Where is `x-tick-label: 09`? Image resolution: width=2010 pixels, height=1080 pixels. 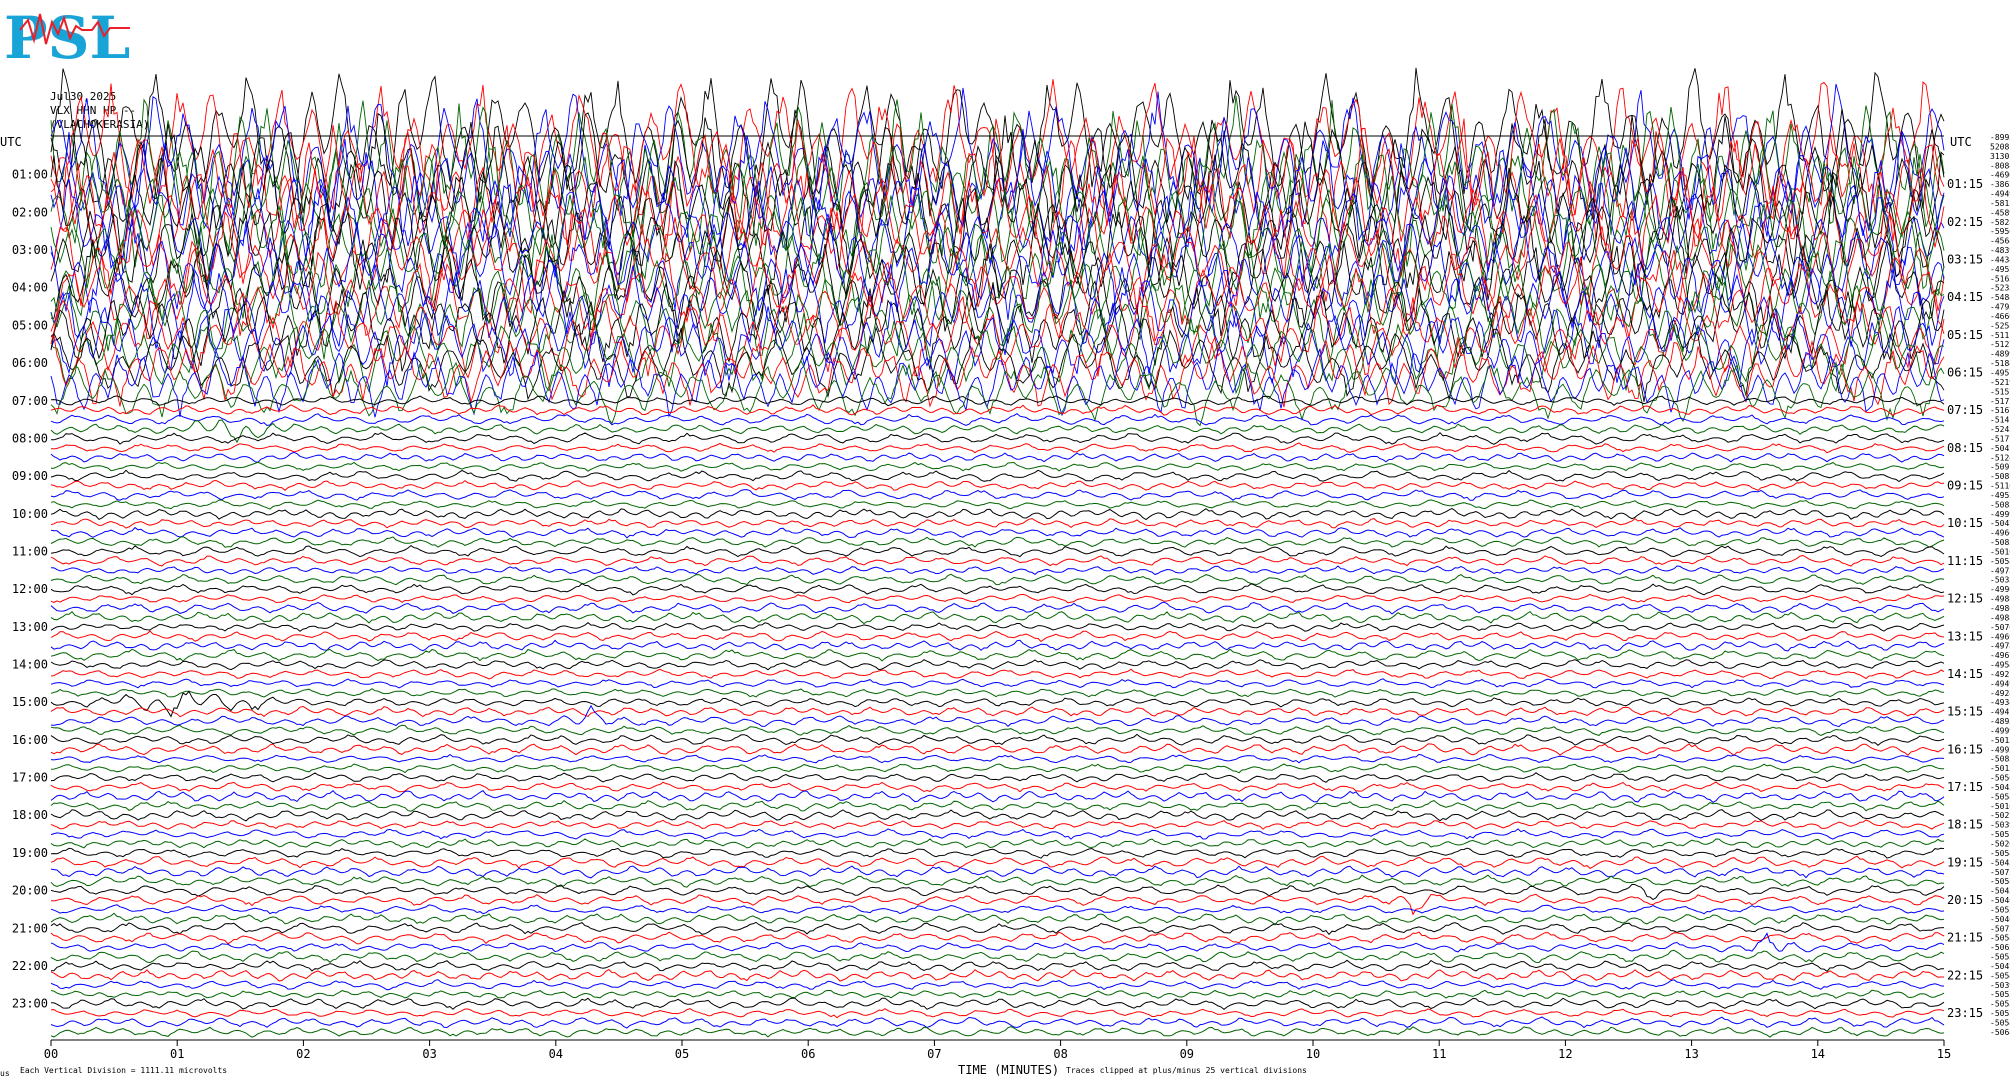 x-tick-label: 09 is located at coordinates (1187, 1054).